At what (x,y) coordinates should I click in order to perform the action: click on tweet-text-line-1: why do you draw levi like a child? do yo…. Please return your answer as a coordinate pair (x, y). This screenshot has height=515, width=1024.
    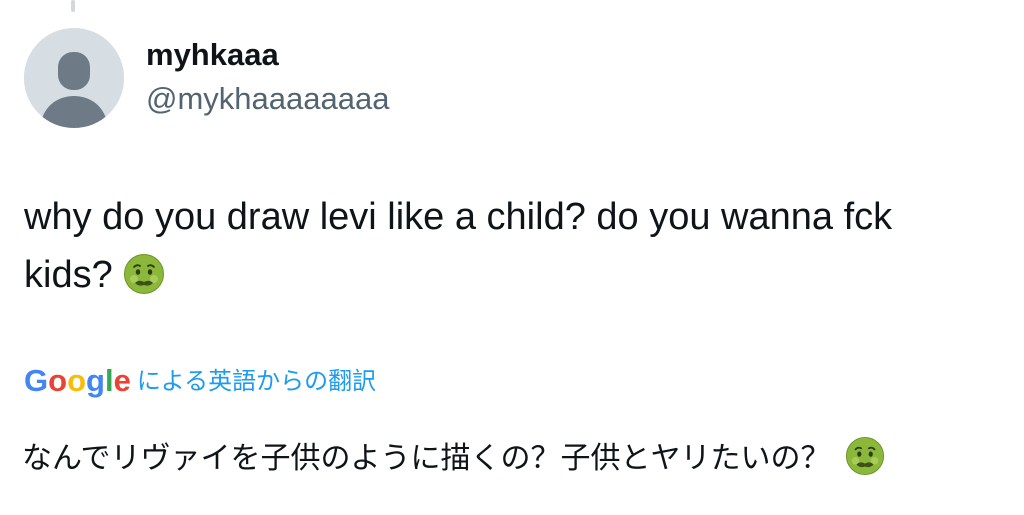
    Looking at the image, I should click on (458, 217).